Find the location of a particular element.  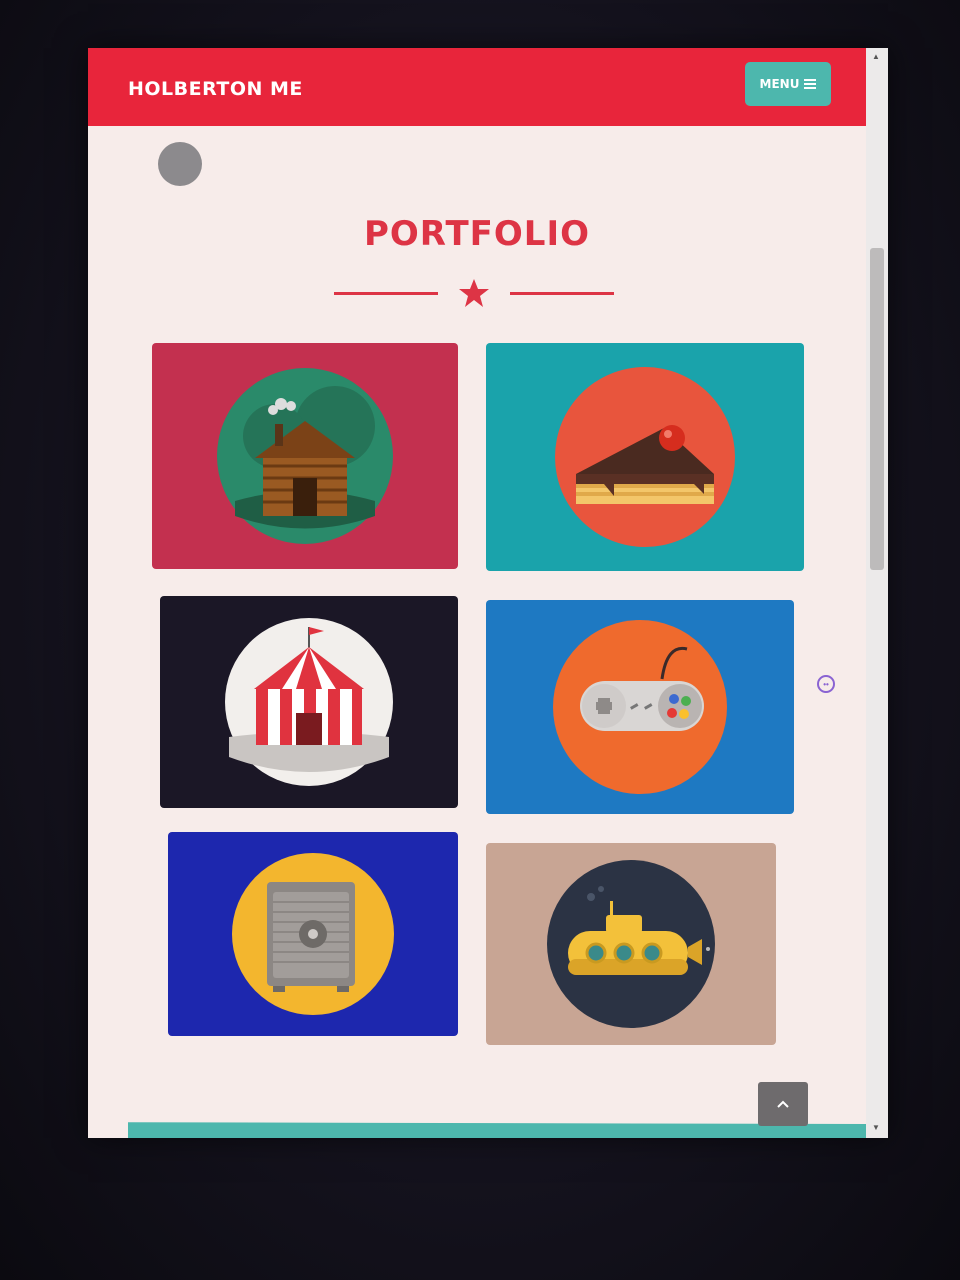

footer-band is located at coordinates (497, 1130).